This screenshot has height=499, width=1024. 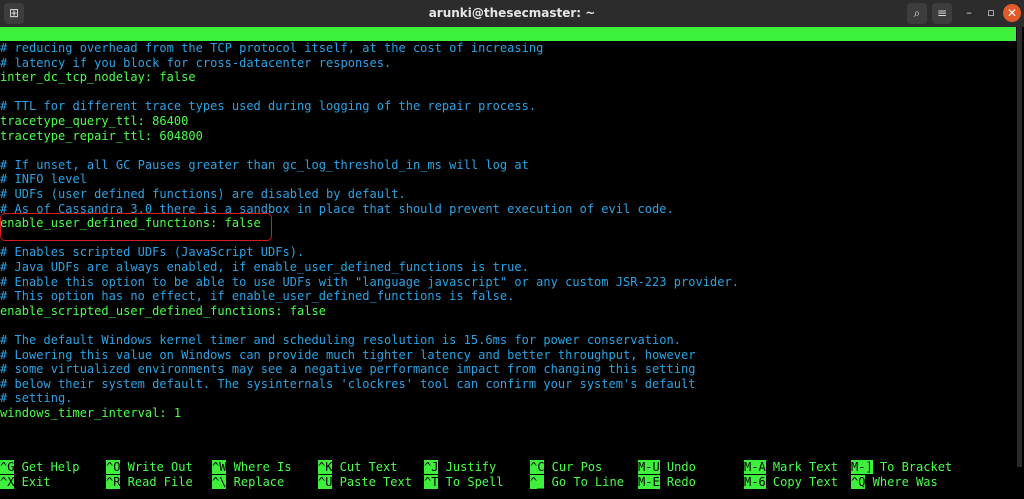 I want to click on shortcut-item: ^J Justify, so click(x=460, y=467).